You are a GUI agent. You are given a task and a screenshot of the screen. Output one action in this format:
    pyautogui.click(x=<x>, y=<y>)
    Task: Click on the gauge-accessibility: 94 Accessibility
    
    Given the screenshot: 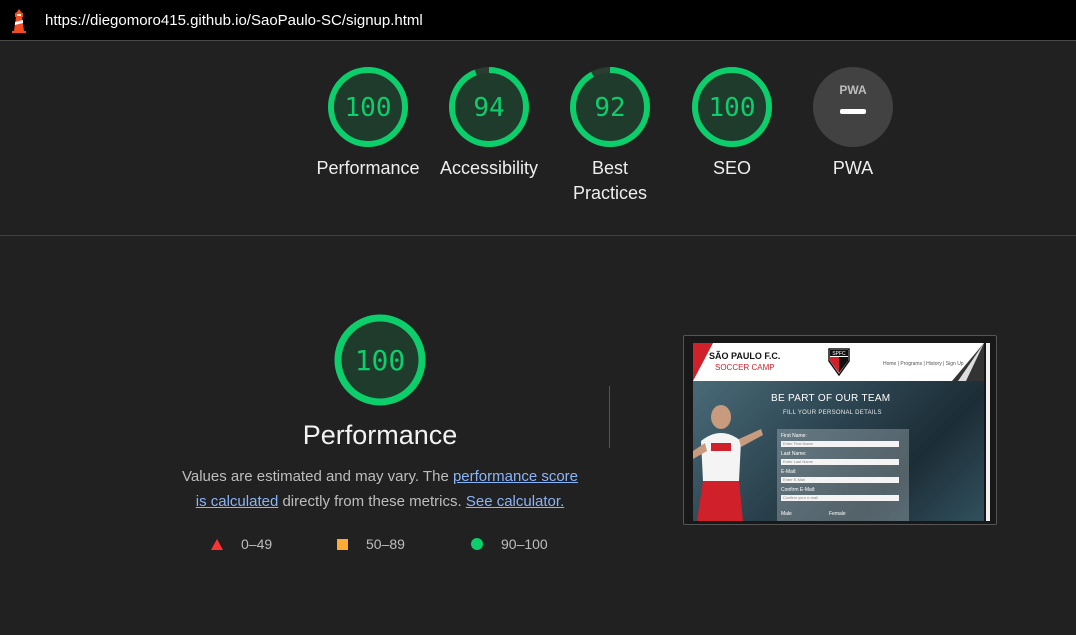 What is the action you would take?
    pyautogui.click(x=489, y=123)
    